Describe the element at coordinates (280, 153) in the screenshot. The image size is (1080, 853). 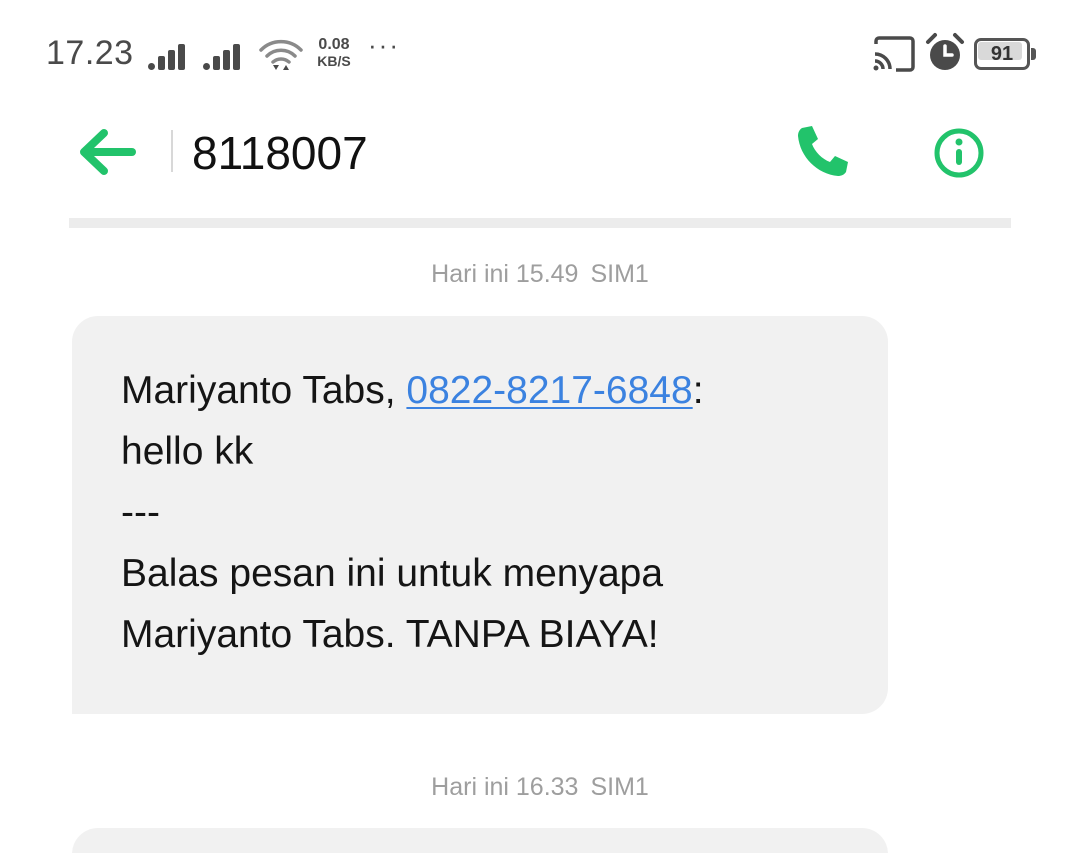
I see `contact-title: 8118007` at that location.